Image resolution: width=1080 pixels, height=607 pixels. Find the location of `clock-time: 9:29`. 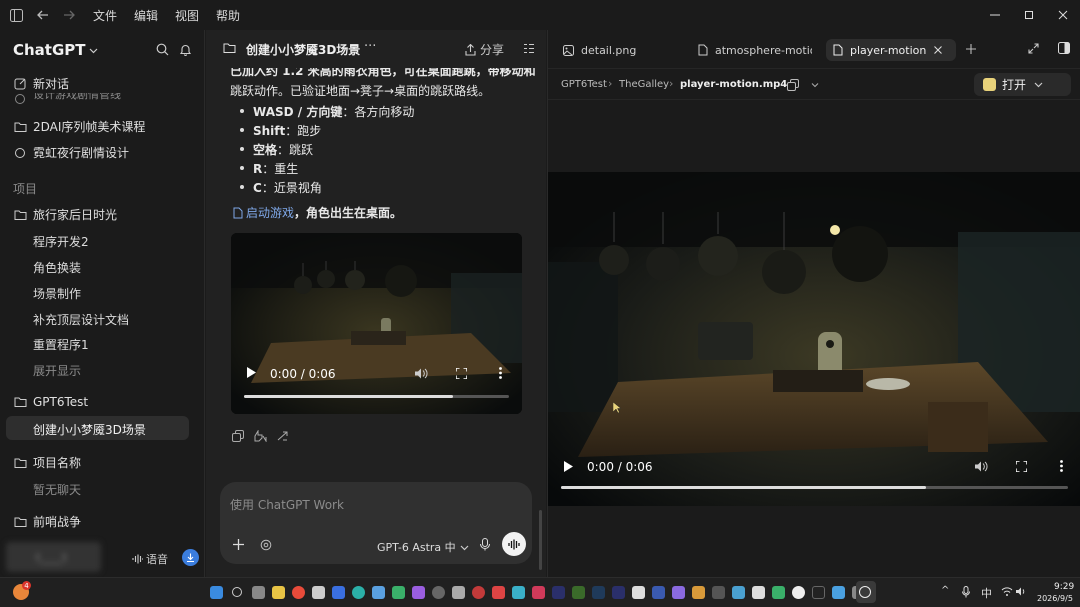

clock-time: 9:29 is located at coordinates (1064, 587).